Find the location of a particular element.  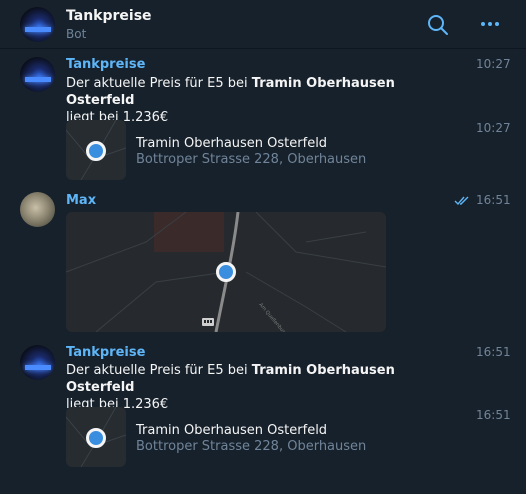

chat-subtitle: Bot is located at coordinates (76, 34).